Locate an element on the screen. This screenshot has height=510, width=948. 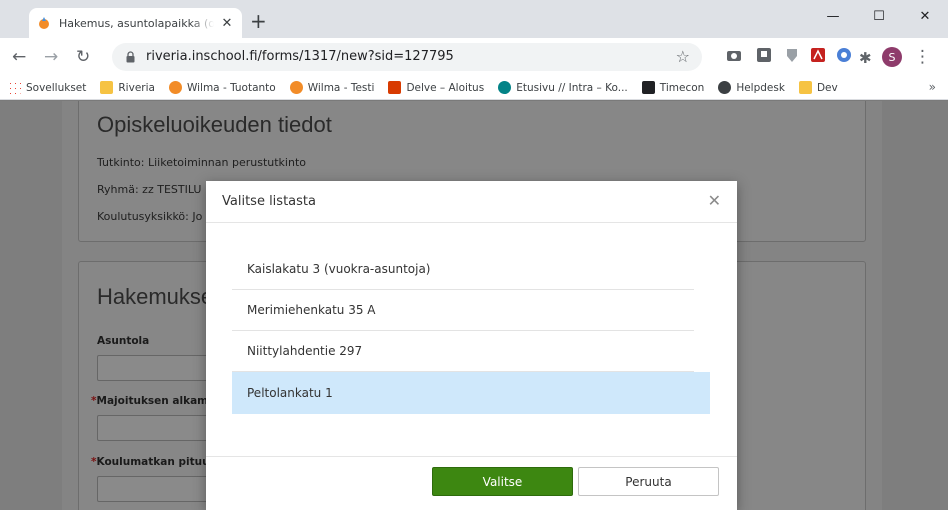
camera-extension-icon is located at coordinates (734, 55).